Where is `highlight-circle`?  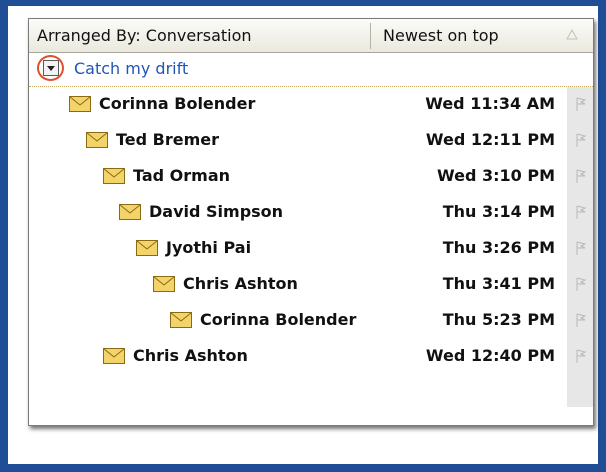 highlight-circle is located at coordinates (50, 68).